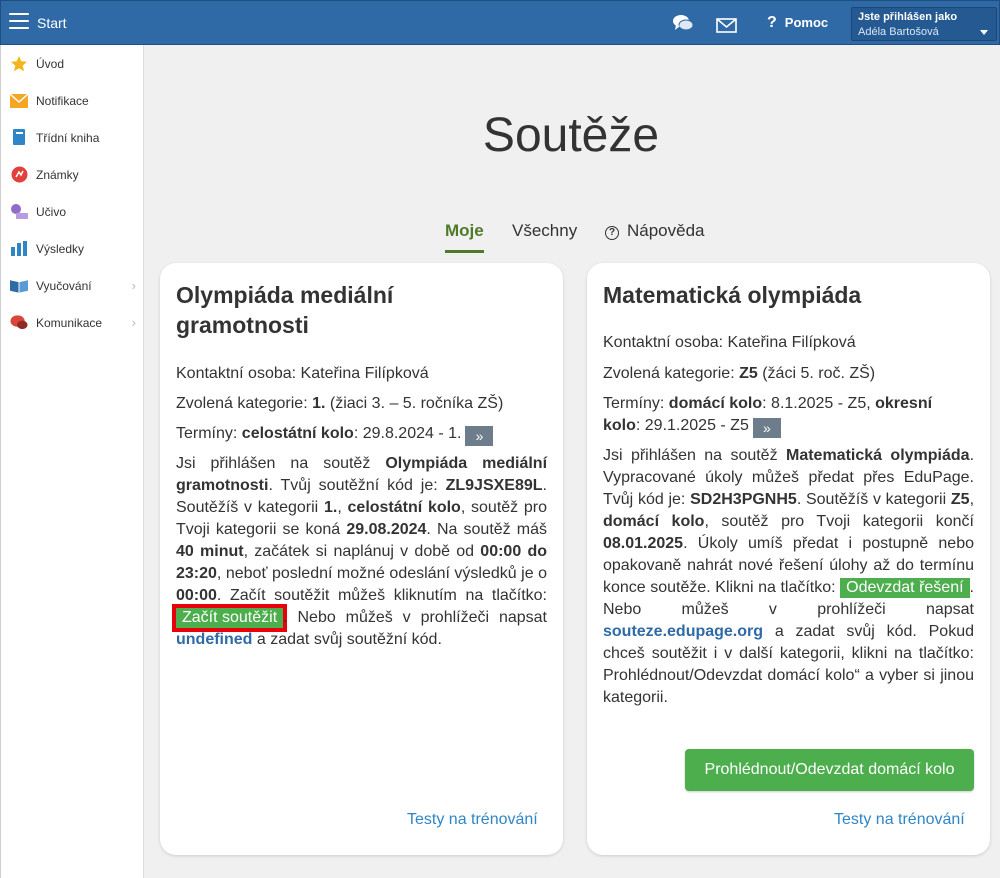 This screenshot has width=1000, height=878. What do you see at coordinates (19, 64) in the screenshot?
I see `star-icon` at bounding box center [19, 64].